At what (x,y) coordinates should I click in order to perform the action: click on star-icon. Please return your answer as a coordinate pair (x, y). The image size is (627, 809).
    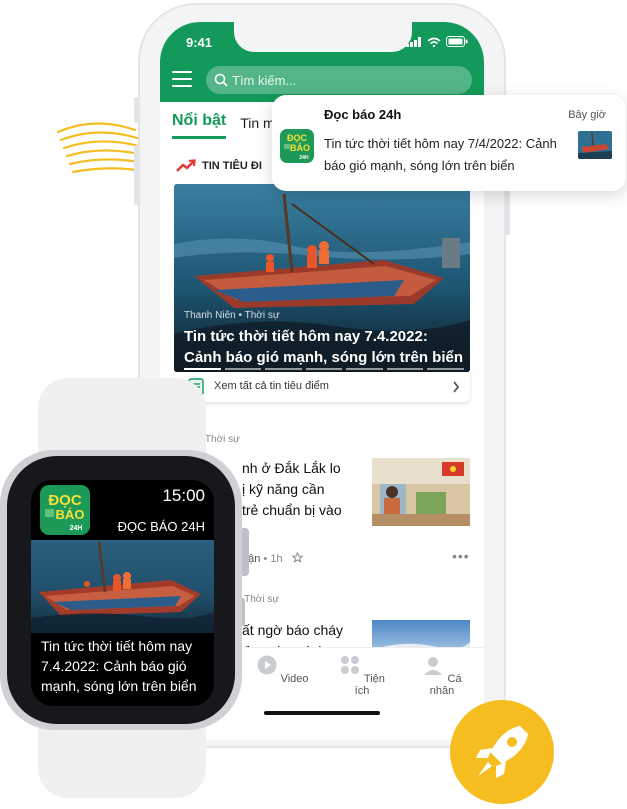
    Looking at the image, I should click on (297, 557).